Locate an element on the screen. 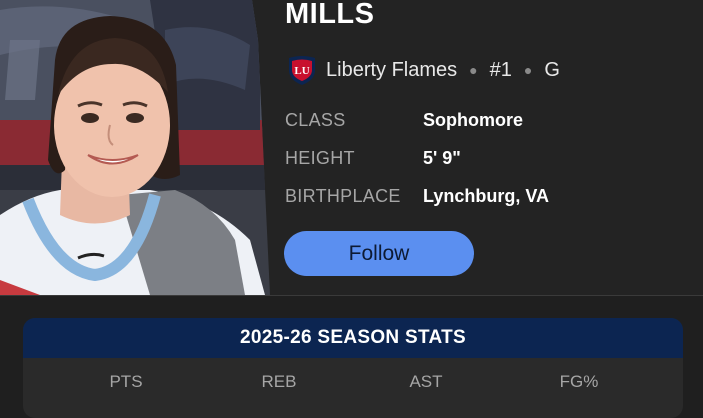 The height and width of the screenshot is (418, 703). stats-column-headers: PTS REB AST FG% is located at coordinates (353, 382).